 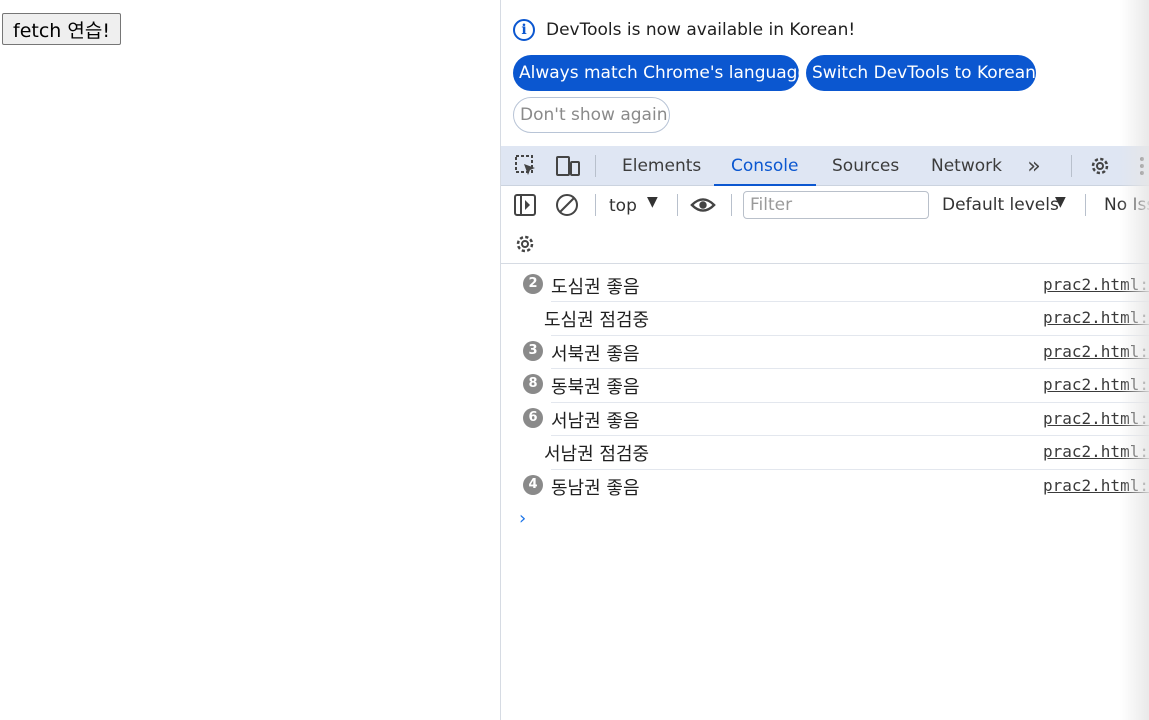 I want to click on console-message: 6 서남권 좋음 prac2.html:1, so click(x=825, y=418).